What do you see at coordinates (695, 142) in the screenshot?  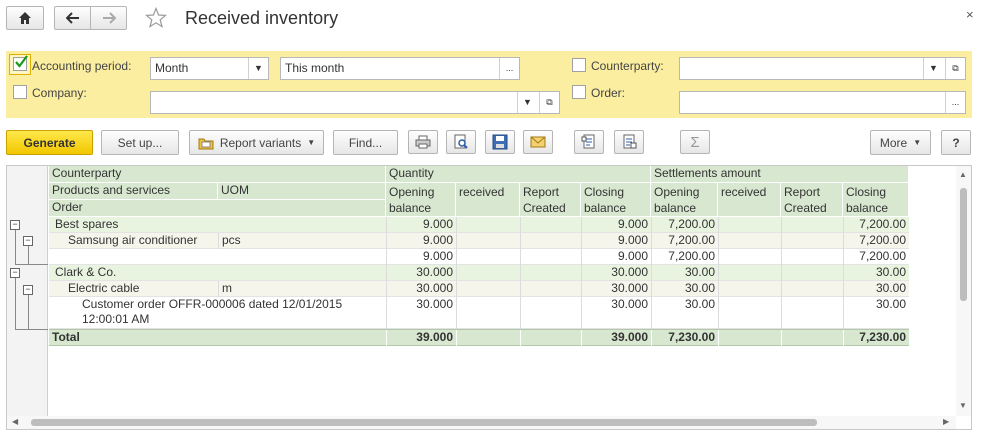 I see `sum-button: Σ` at bounding box center [695, 142].